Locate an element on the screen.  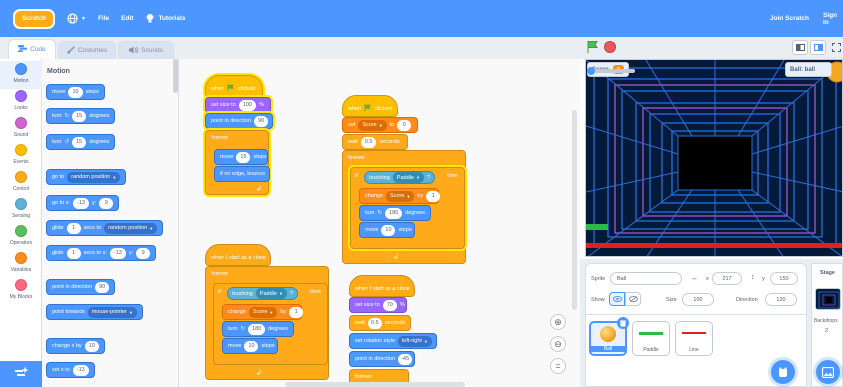
category-events: Events is located at coordinates (21, 156).